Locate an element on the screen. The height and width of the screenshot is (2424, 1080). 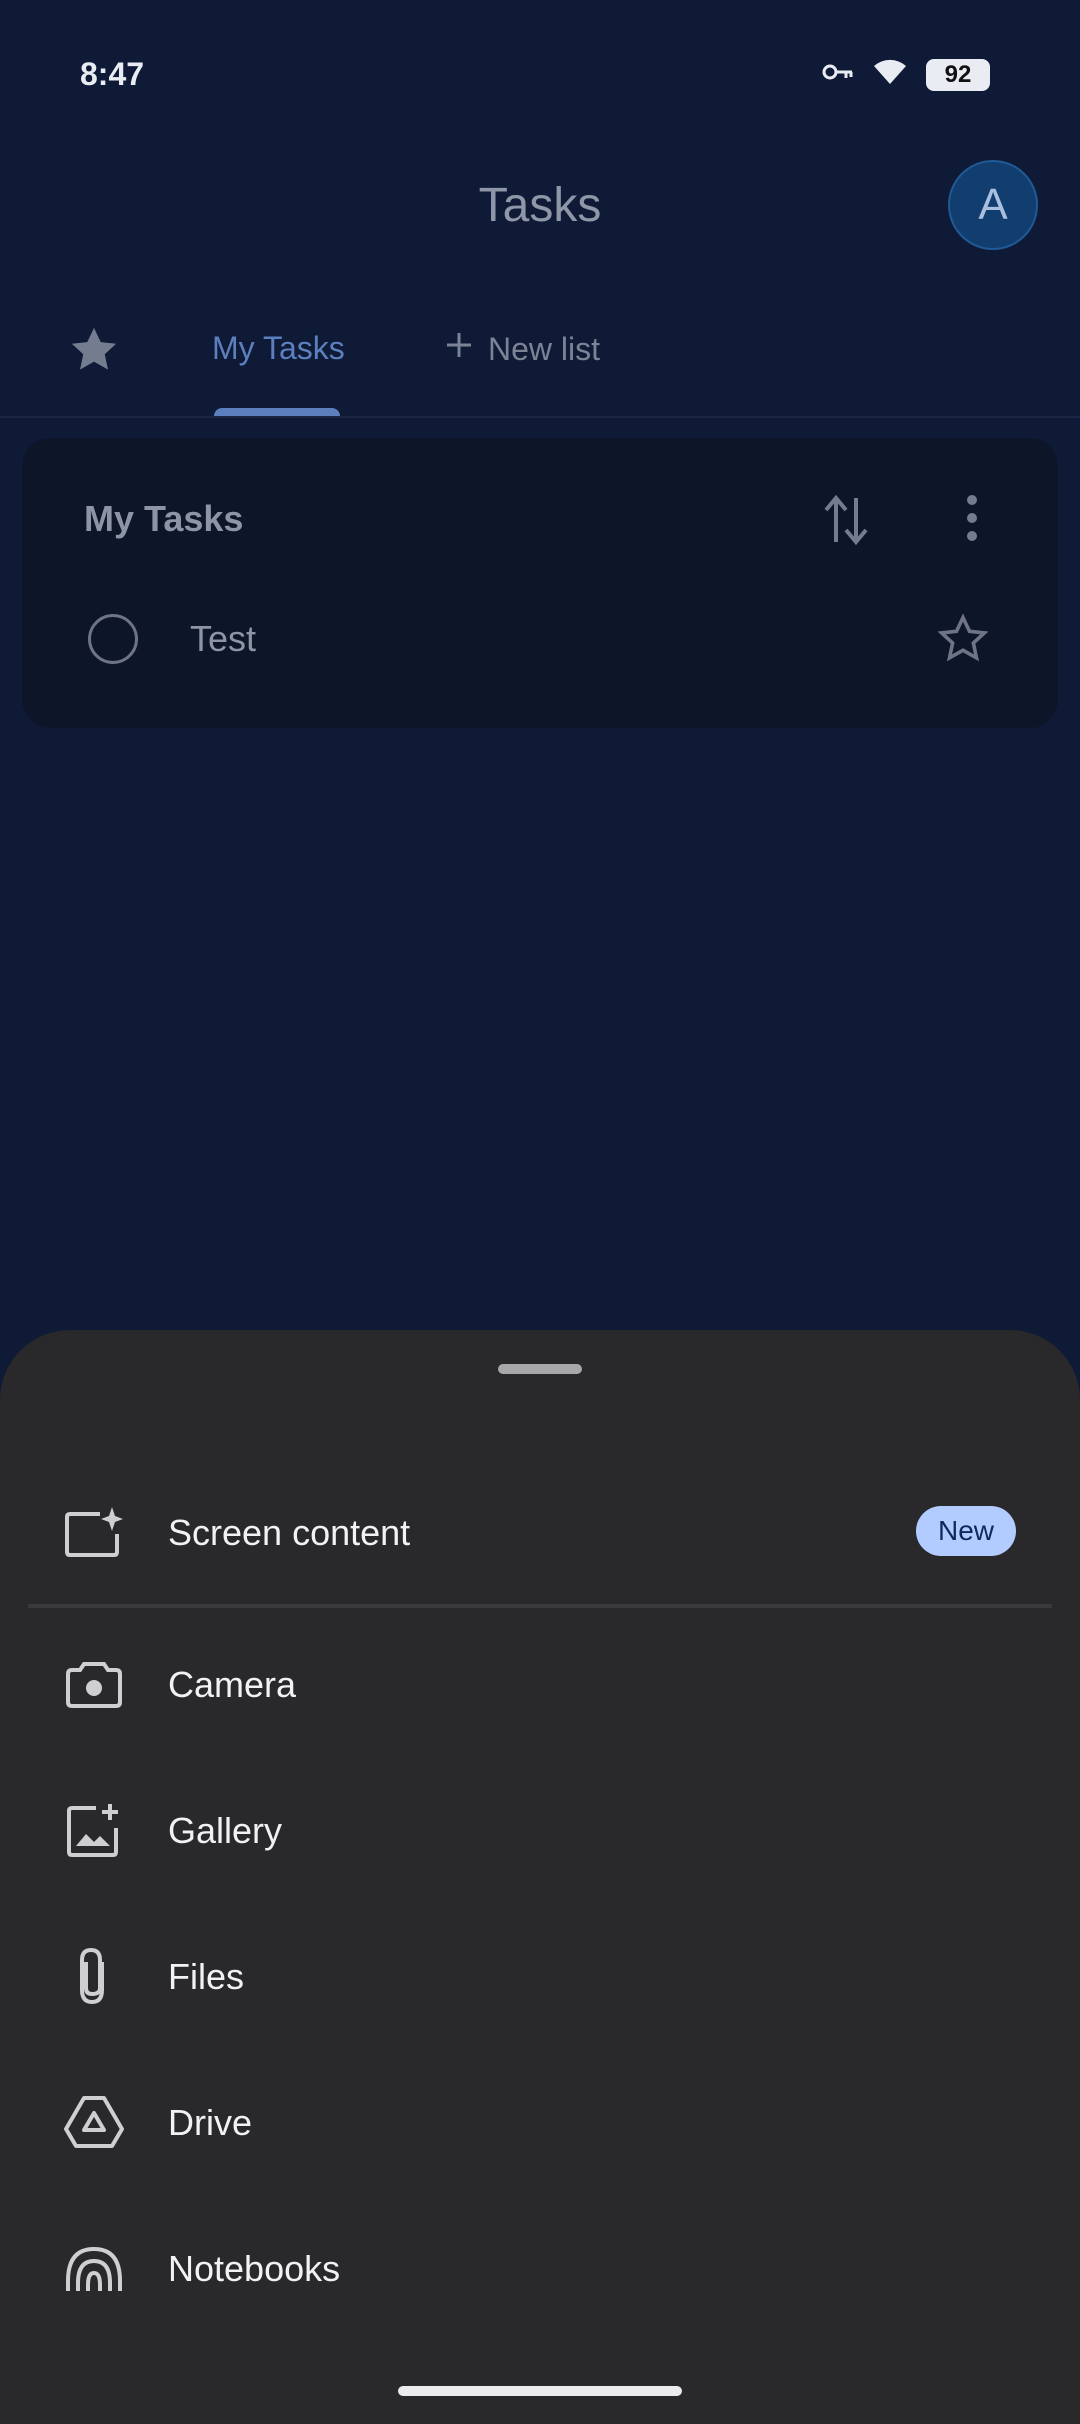
vpn-key-icon is located at coordinates (838, 74).